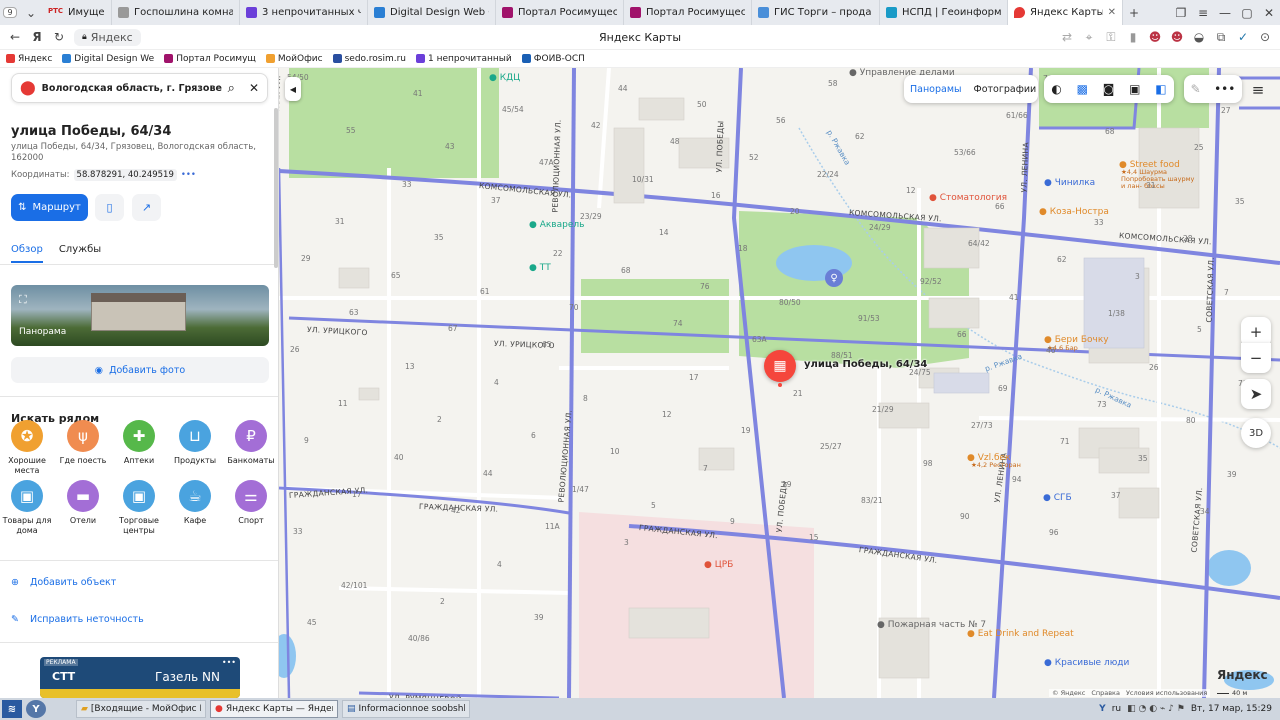 This screenshot has height=720, width=1280. I want to click on tab-7: ГИС Торги – прода, so click(816, 12).